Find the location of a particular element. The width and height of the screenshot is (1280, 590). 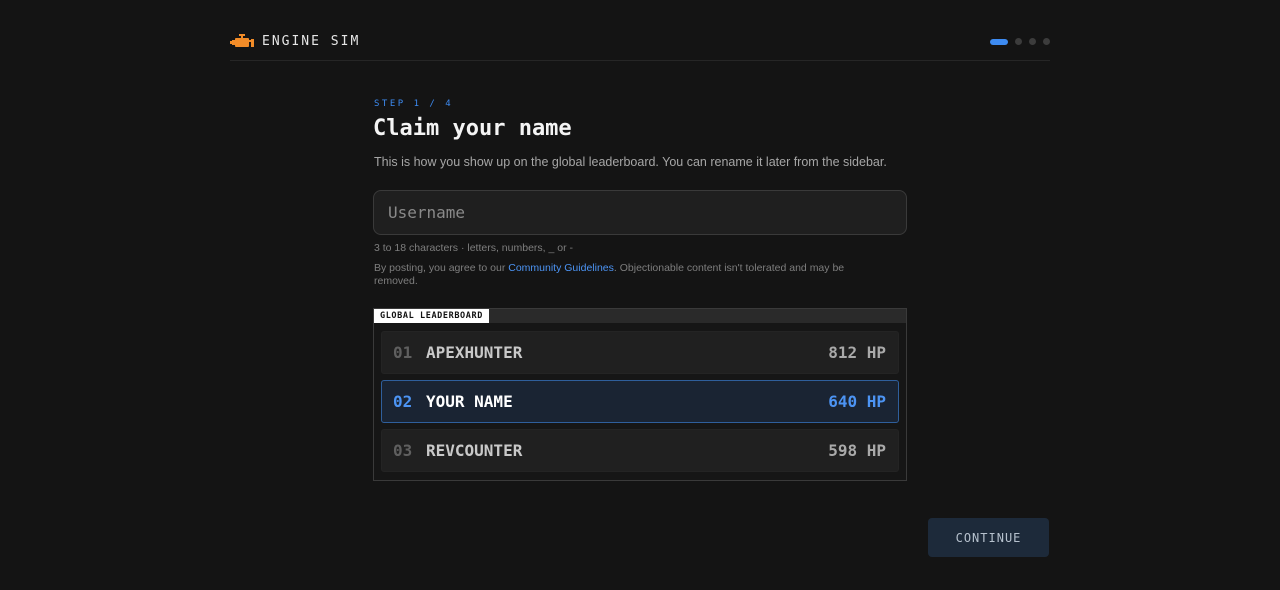

row-rank: 03 is located at coordinates (403, 450).